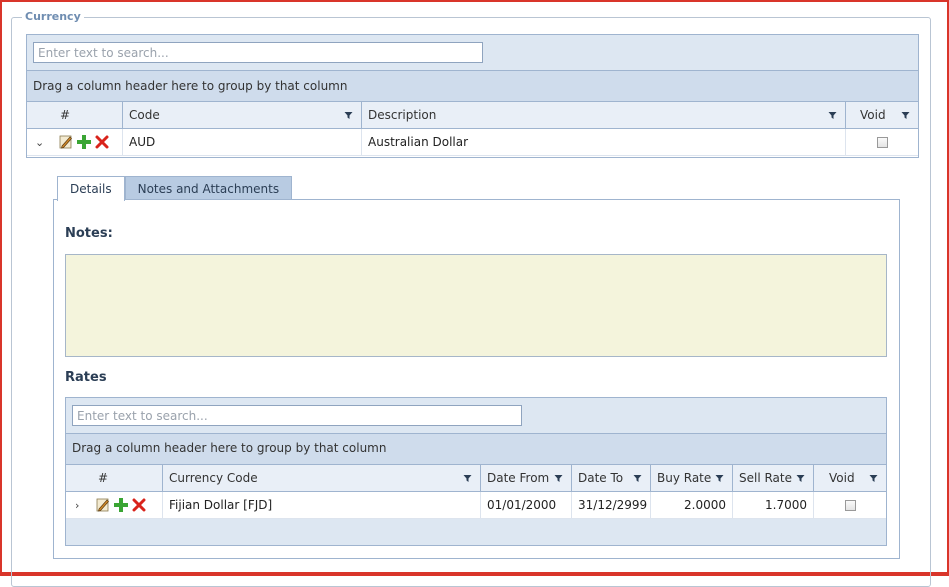  I want to click on chevron-down-icon: ⌄, so click(39, 142).